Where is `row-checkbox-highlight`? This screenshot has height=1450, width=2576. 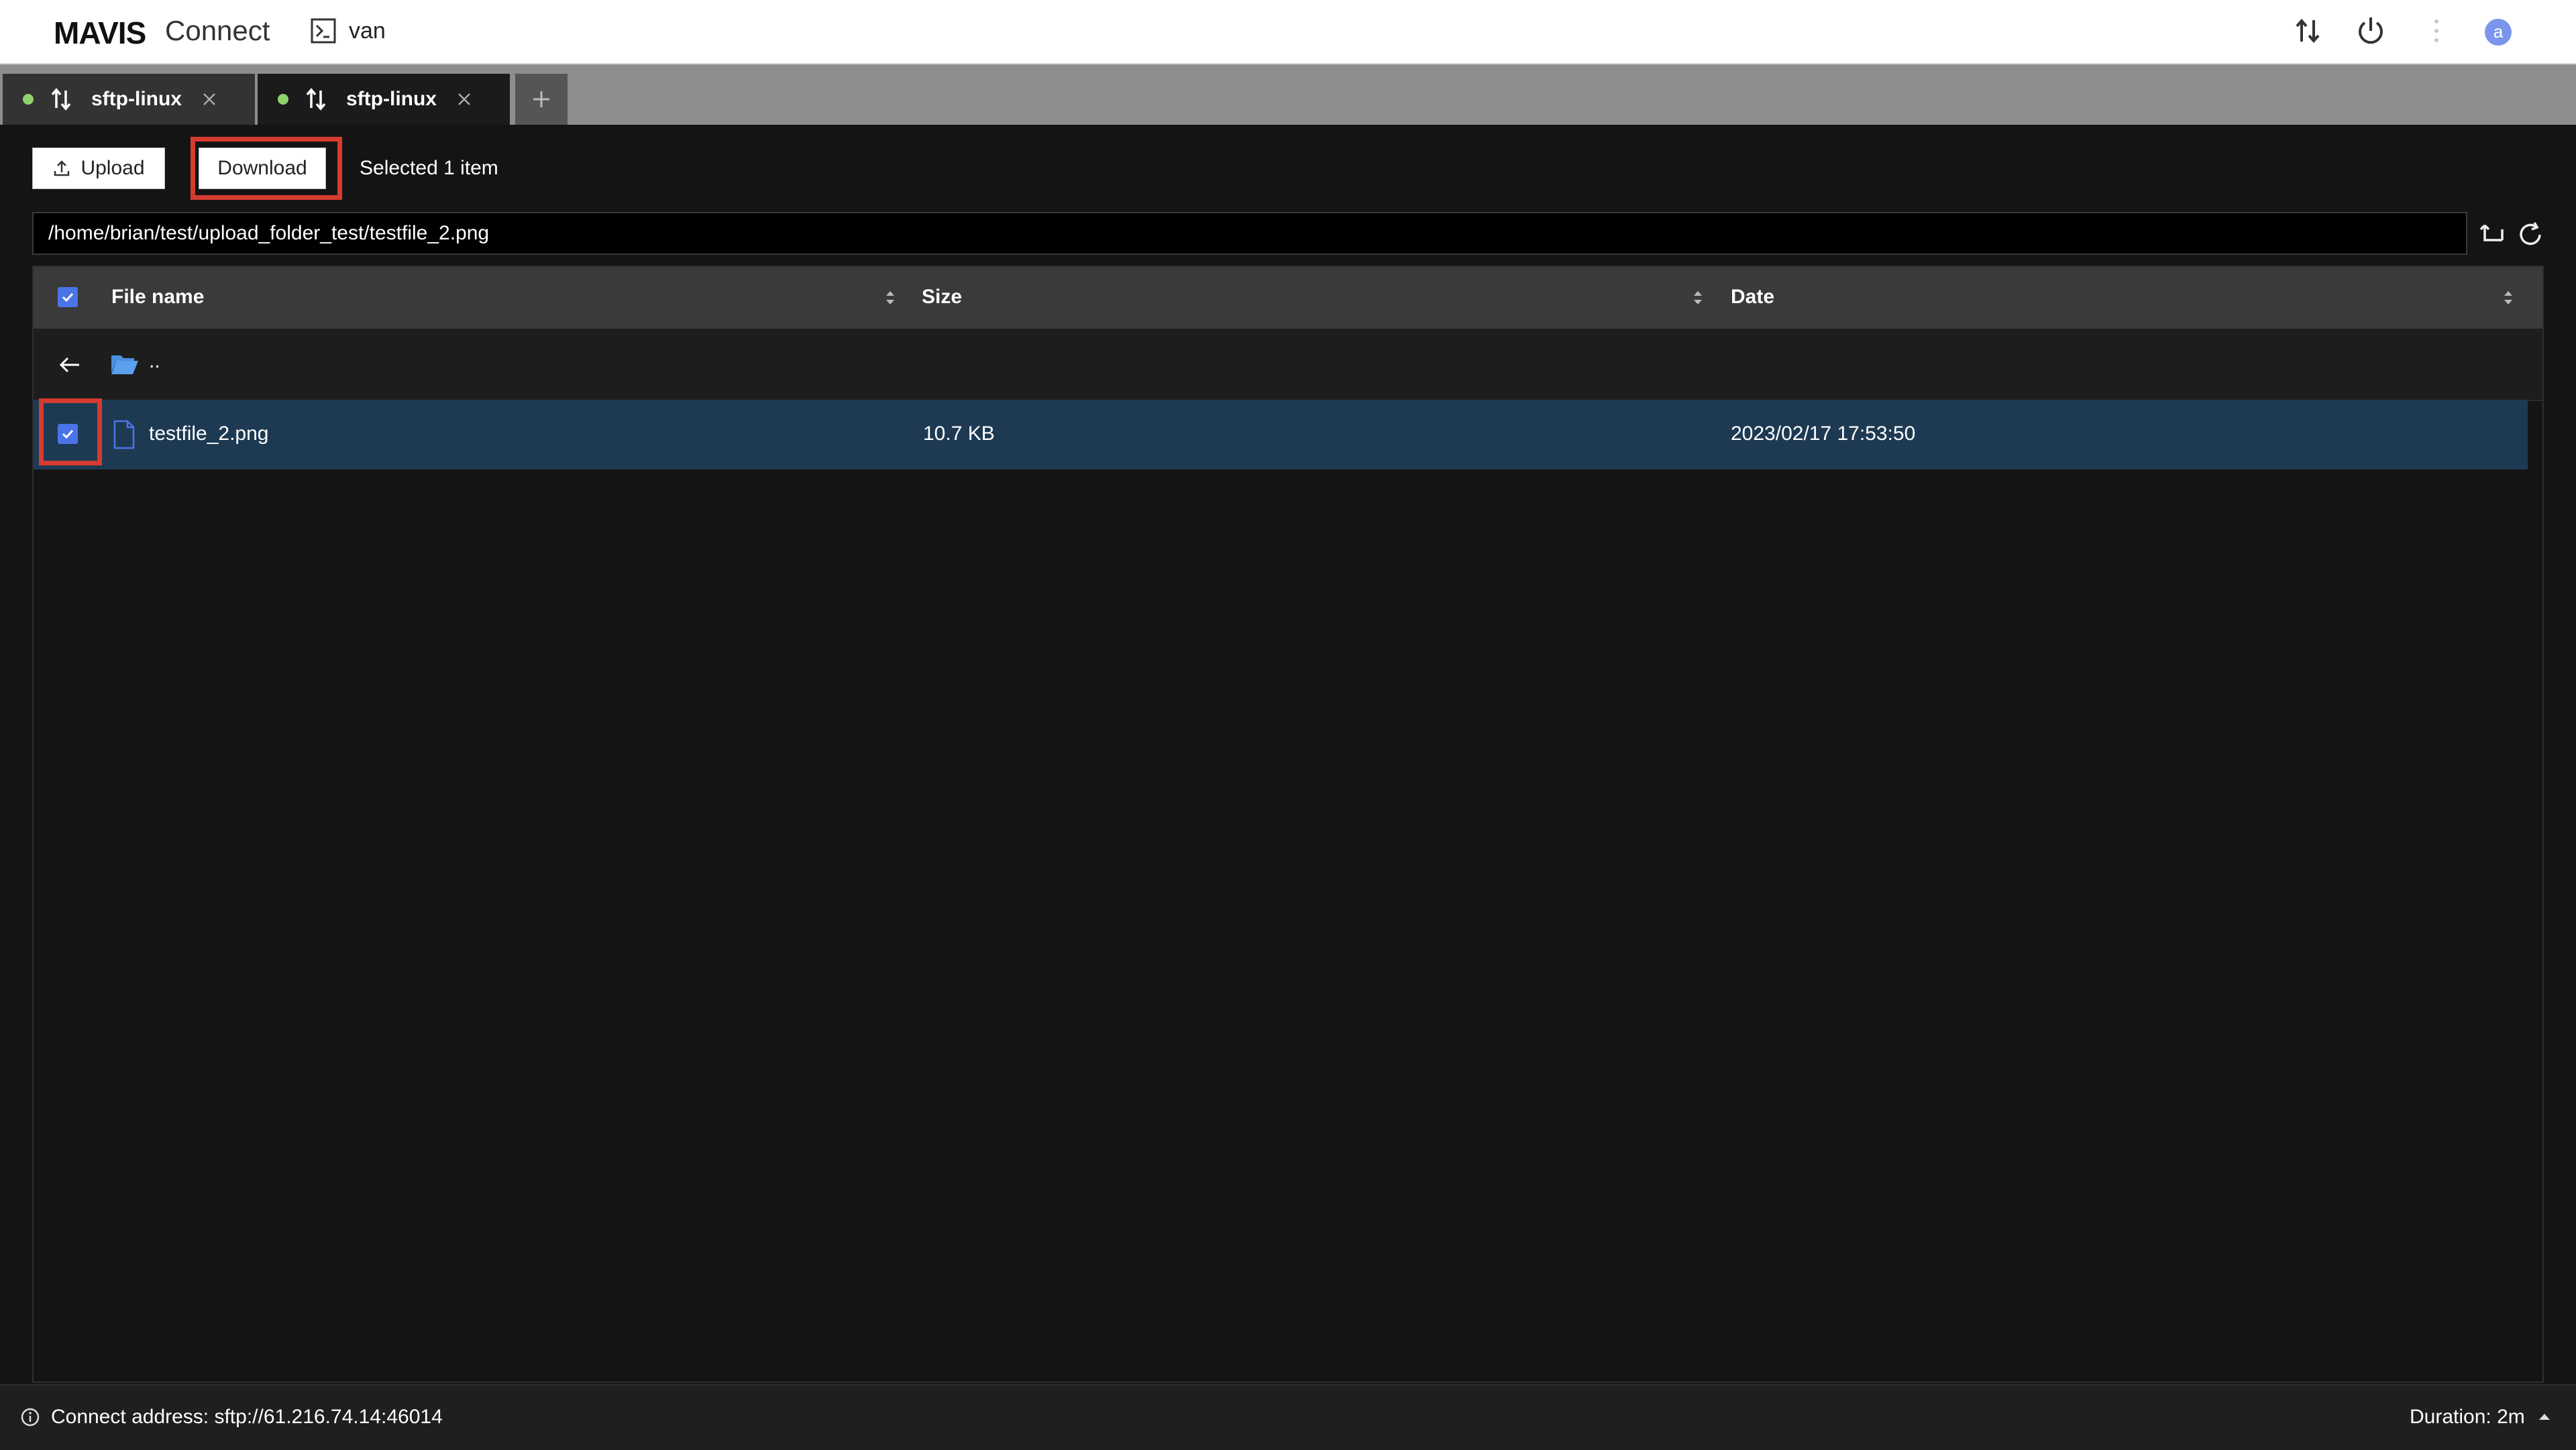 row-checkbox-highlight is located at coordinates (70, 431).